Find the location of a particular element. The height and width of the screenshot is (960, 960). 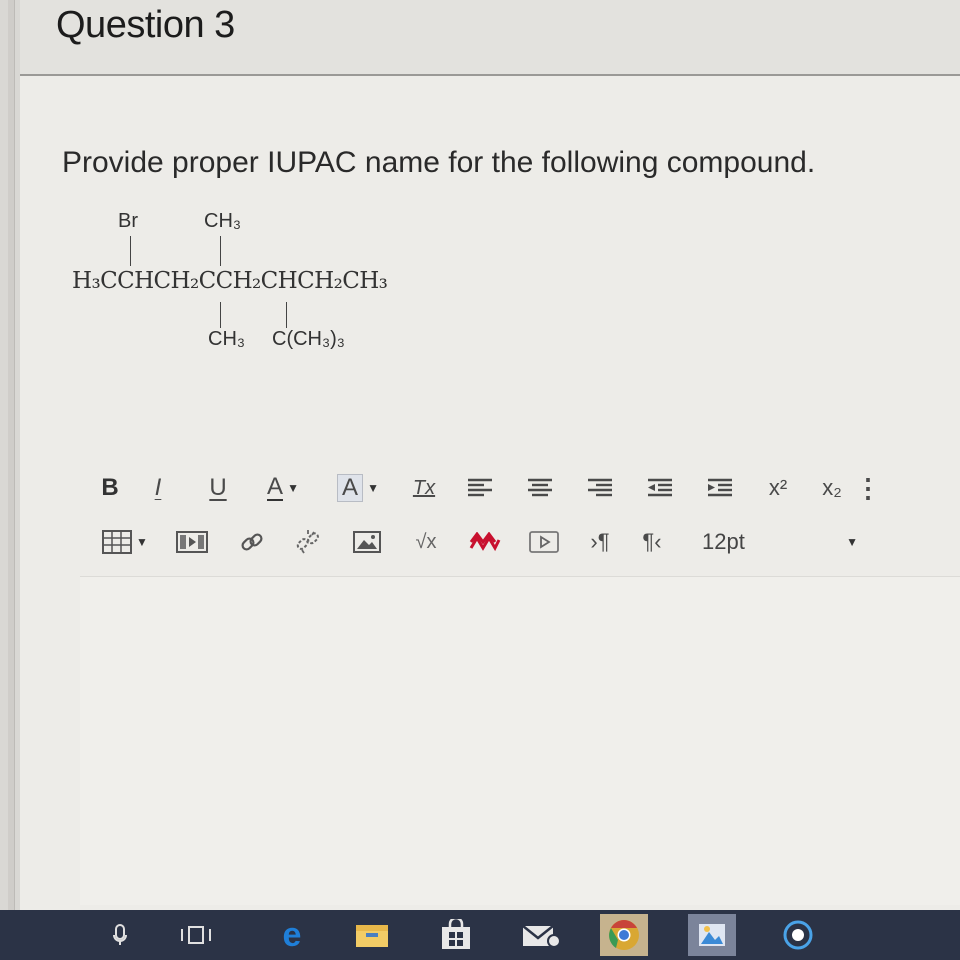

subscript-icon: x₂ is located at coordinates (832, 487).